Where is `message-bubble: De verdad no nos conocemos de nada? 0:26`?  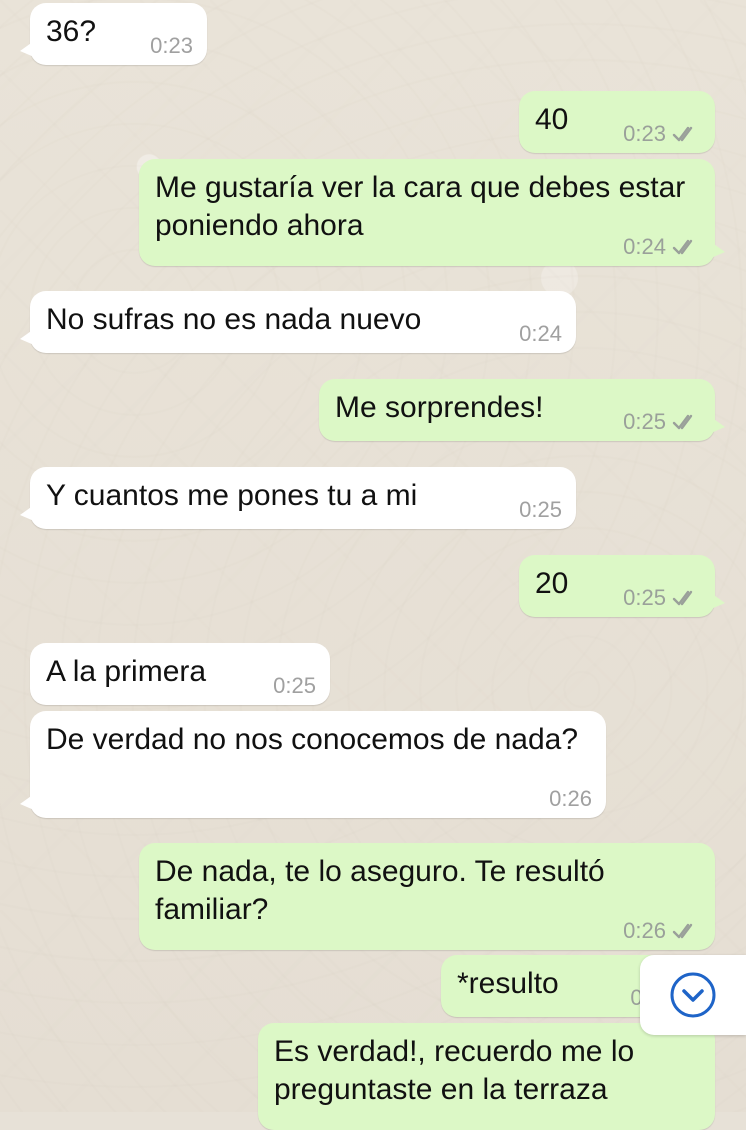 message-bubble: De verdad no nos conocemos de nada? 0:26 is located at coordinates (313, 764).